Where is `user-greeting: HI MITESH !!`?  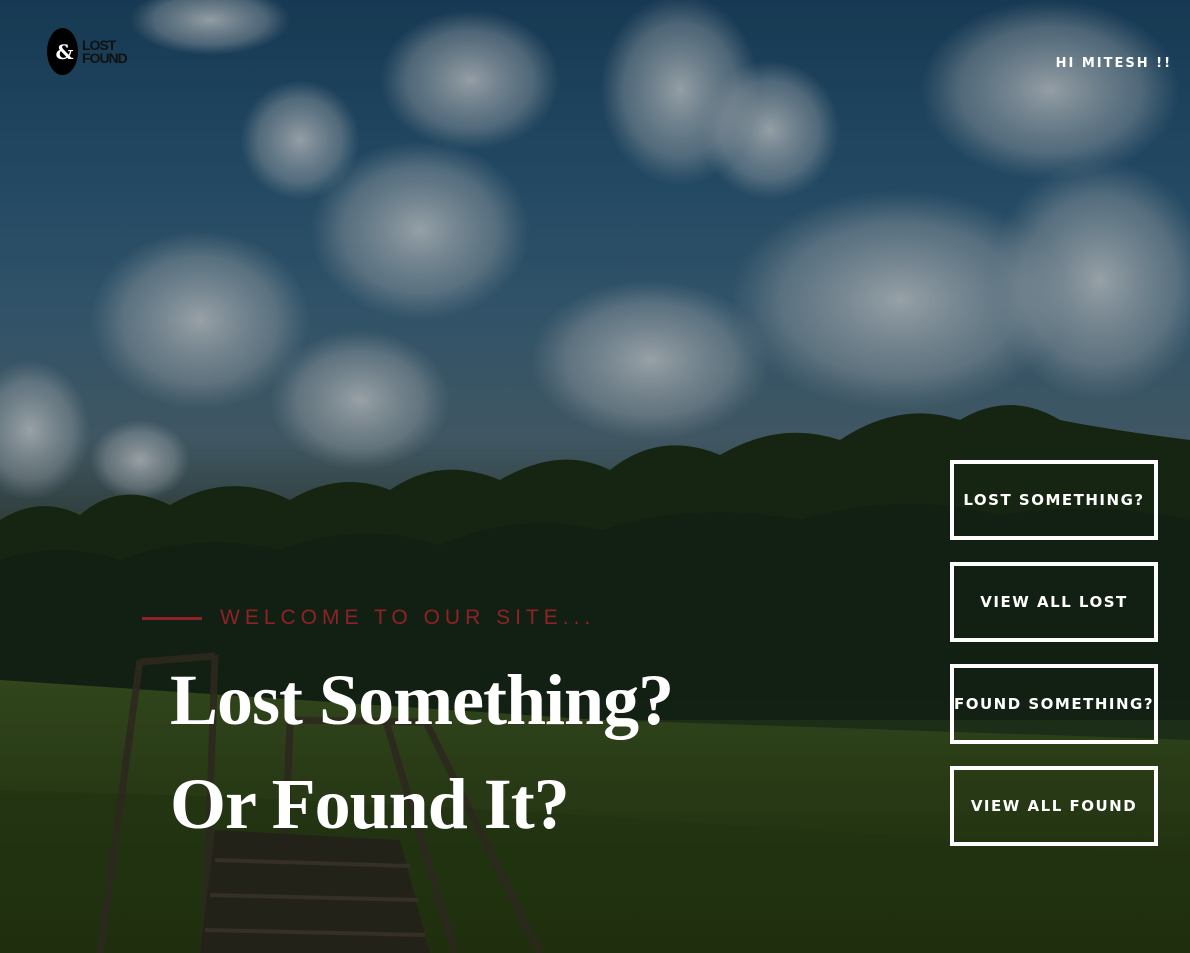 user-greeting: HI MITESH !! is located at coordinates (1114, 63).